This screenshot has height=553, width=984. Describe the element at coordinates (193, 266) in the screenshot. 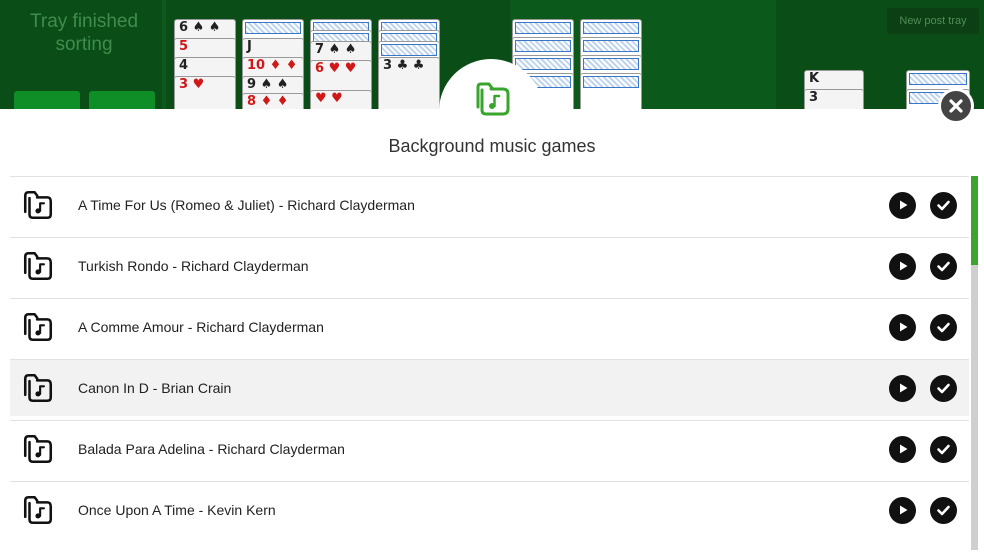

I see `track-name: Turkish Rondo - Richard Clayderman` at that location.